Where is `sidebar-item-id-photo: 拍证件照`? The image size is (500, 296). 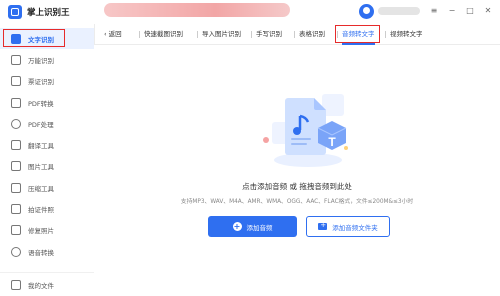 sidebar-item-id-photo: 拍证件照 is located at coordinates (47, 208).